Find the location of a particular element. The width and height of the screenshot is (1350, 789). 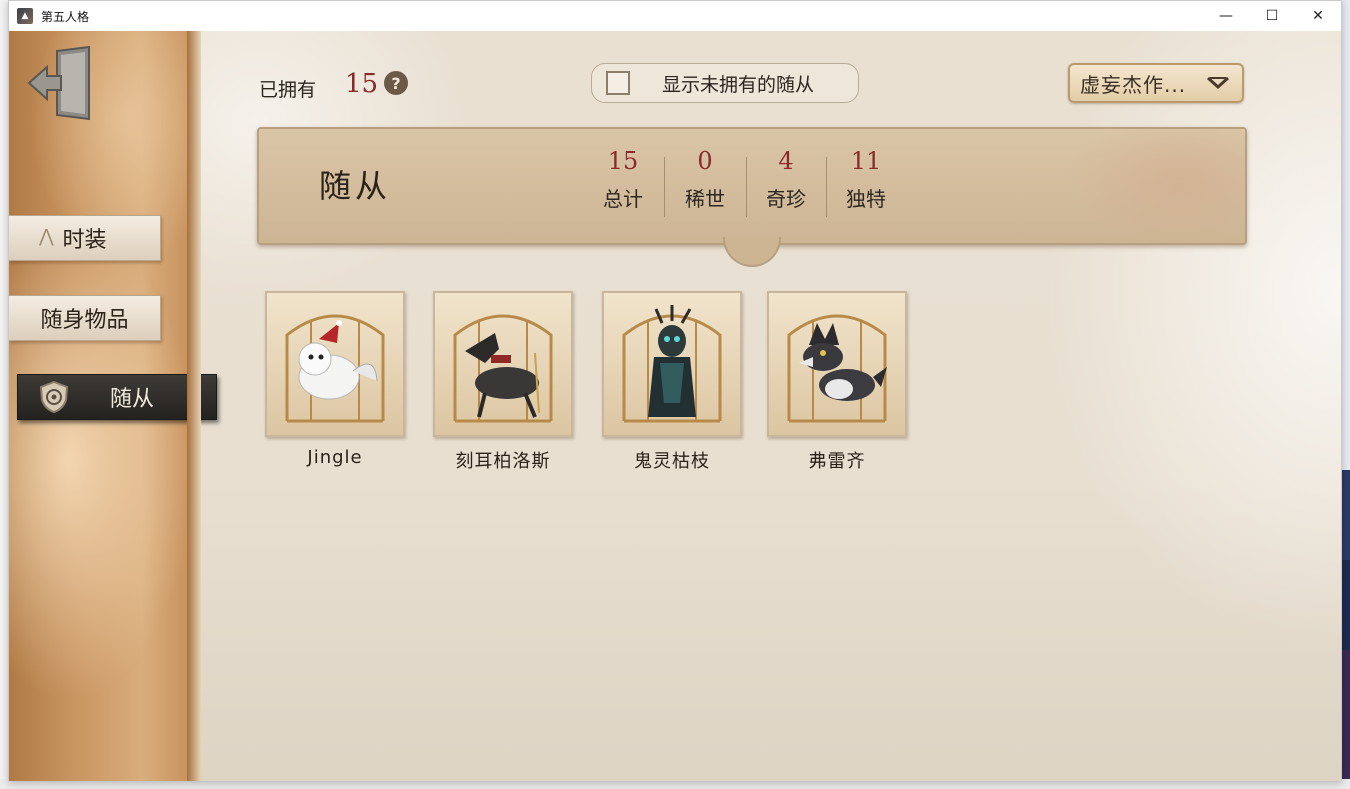

shield-icon is located at coordinates (54, 397).